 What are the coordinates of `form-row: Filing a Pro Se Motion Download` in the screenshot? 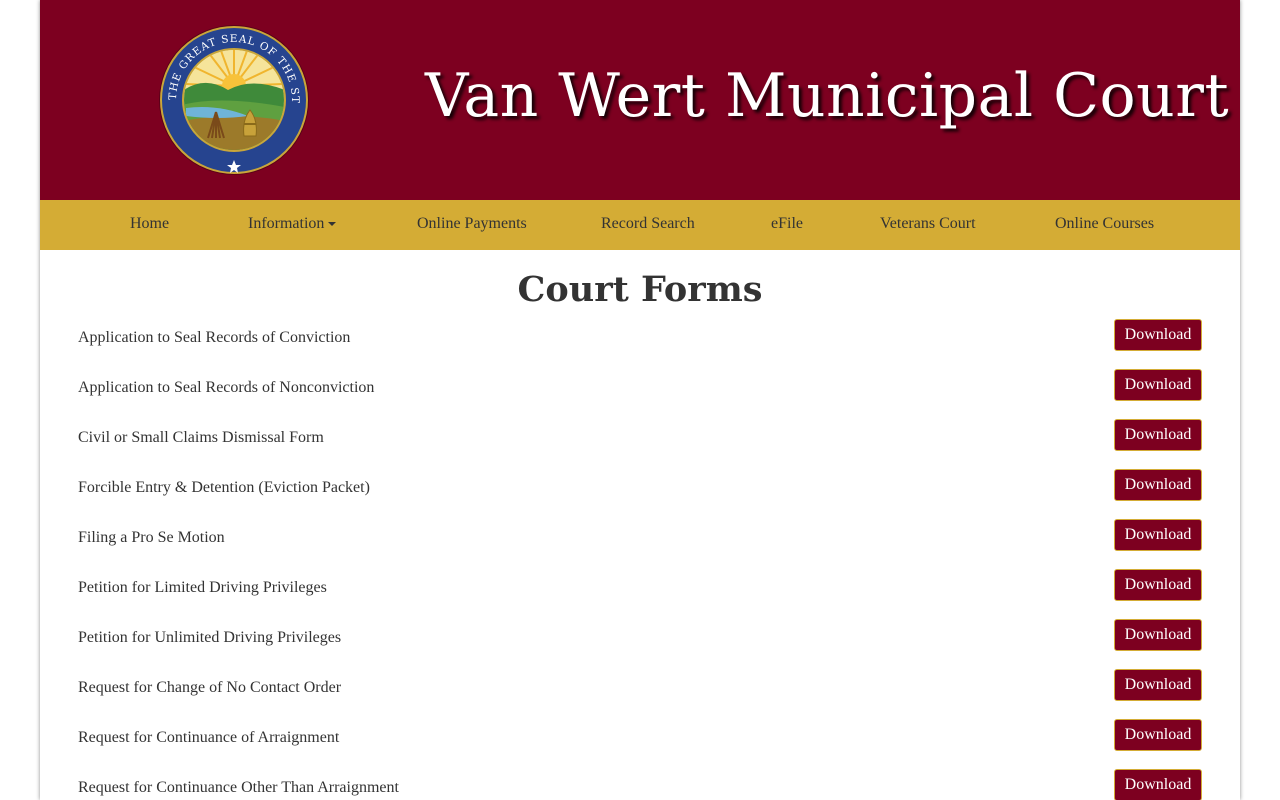 It's located at (640, 541).